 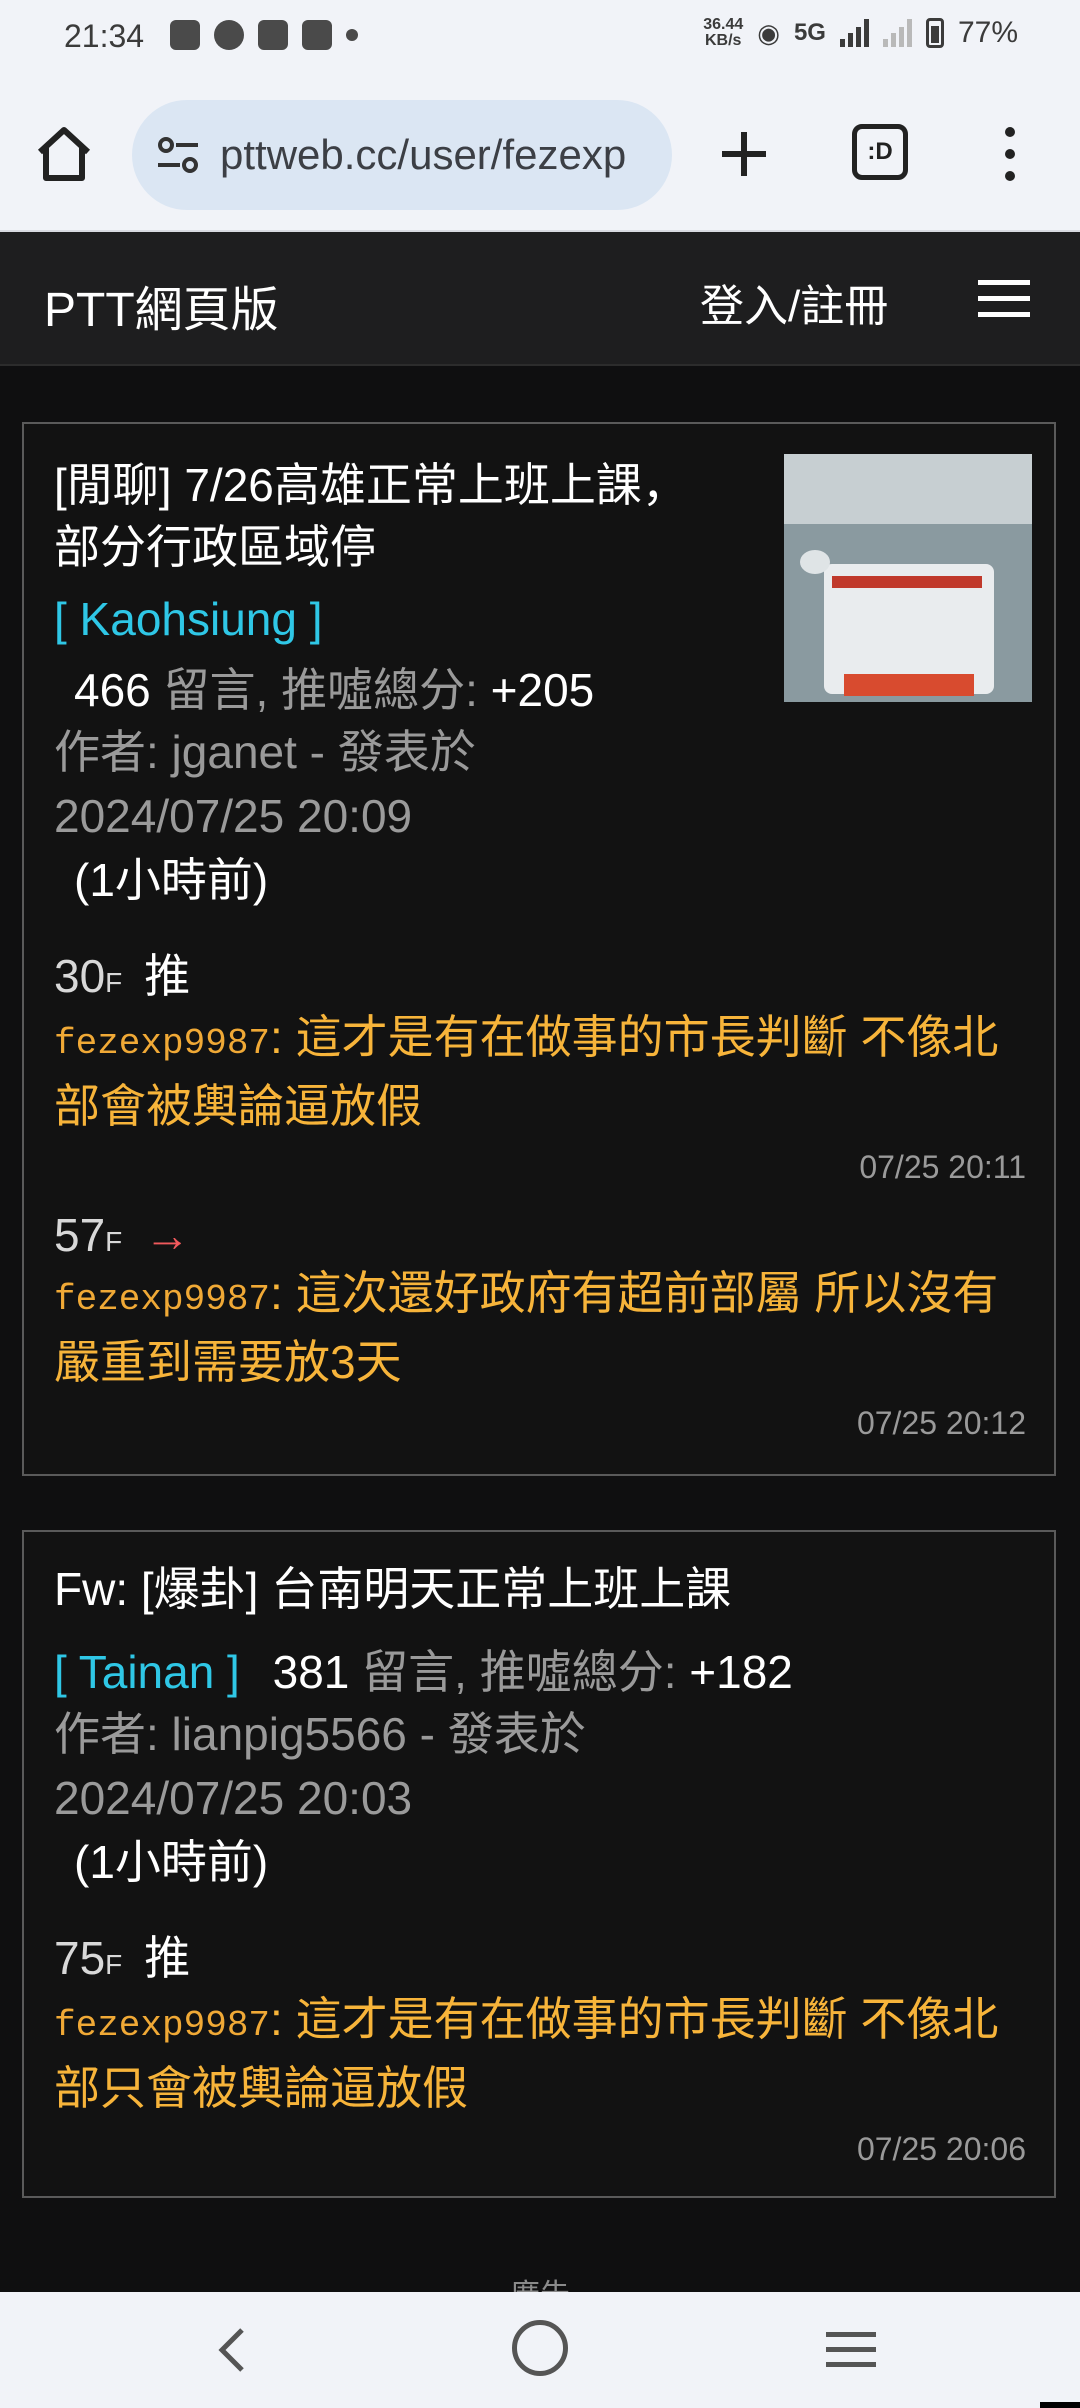 What do you see at coordinates (526, 1327) in the screenshot?
I see `comment-text: fezexp9987: 這次還好政府有超前部屬 所以沒有嚴重到需要放3天` at bounding box center [526, 1327].